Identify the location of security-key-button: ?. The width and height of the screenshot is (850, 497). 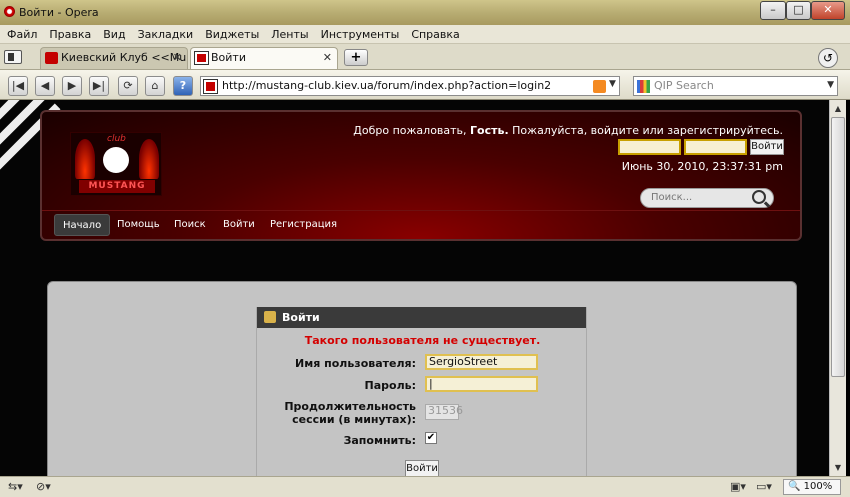
(183, 86).